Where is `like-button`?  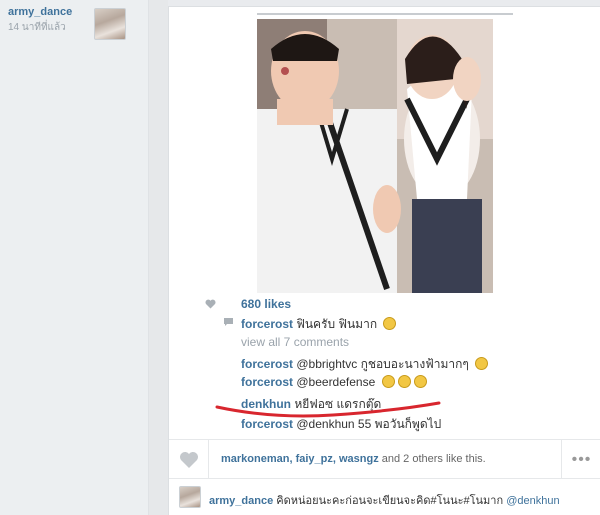
like-button is located at coordinates (189, 460).